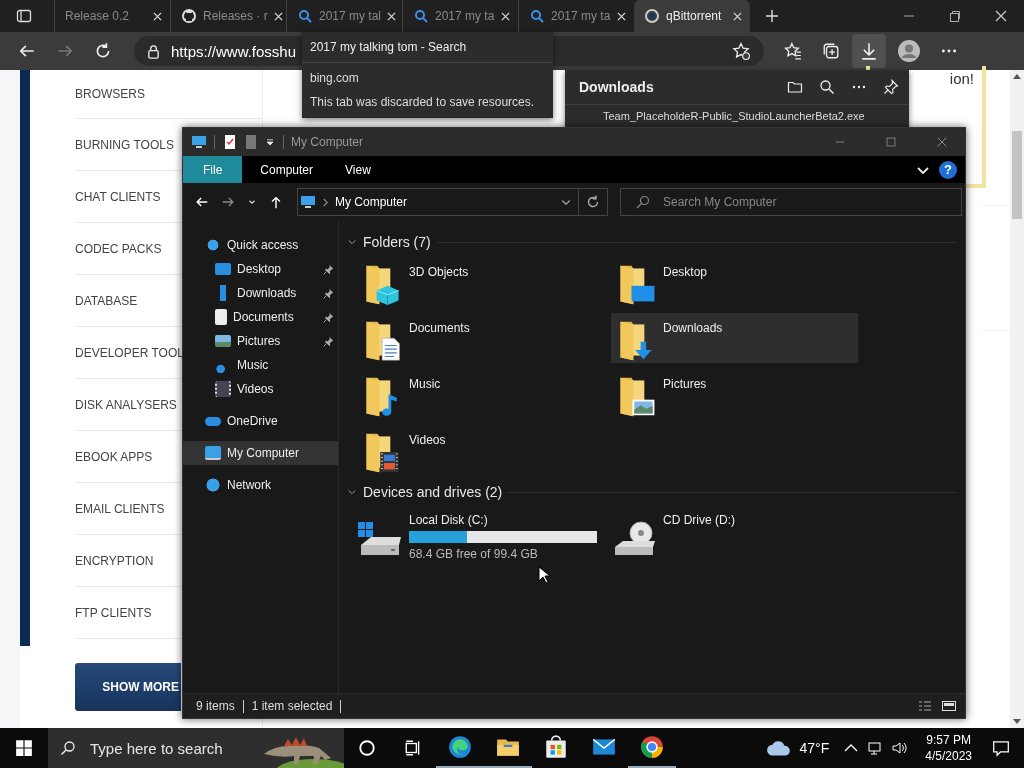  I want to click on tricolor-circle-icon, so click(652, 747).